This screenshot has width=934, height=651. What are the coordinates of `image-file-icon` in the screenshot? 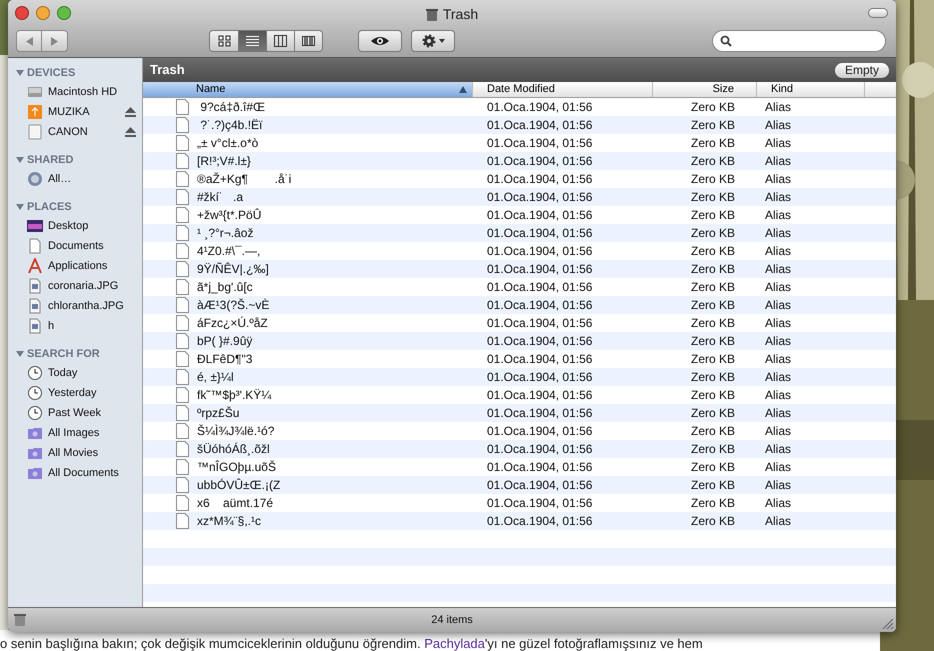 It's located at (35, 326).